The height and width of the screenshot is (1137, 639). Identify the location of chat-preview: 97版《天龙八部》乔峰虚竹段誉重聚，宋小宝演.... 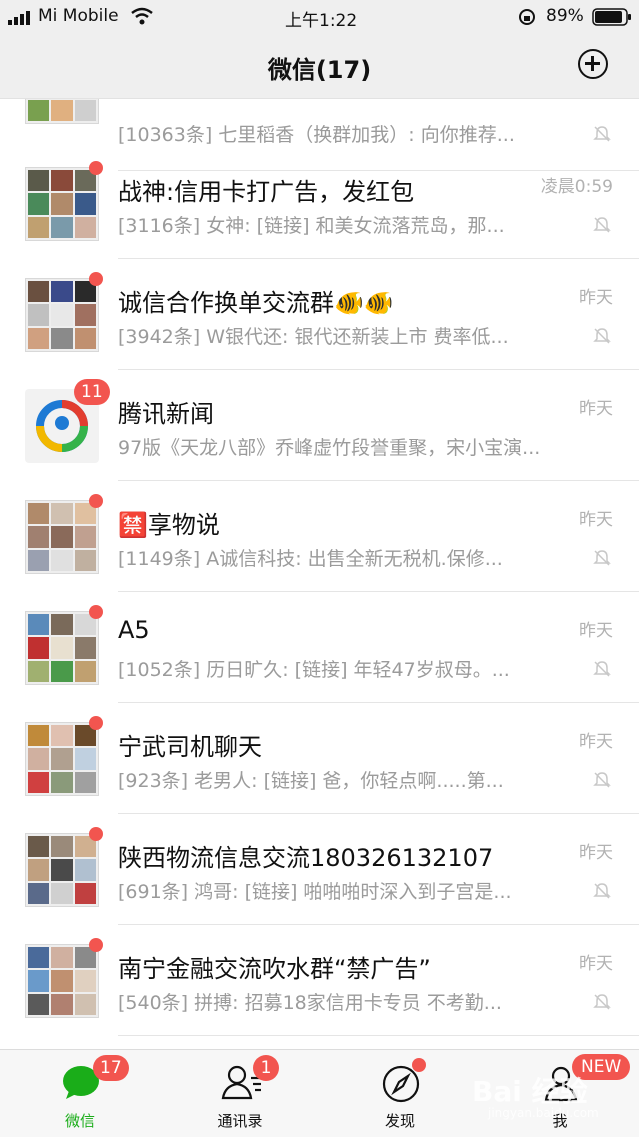
(329, 448).